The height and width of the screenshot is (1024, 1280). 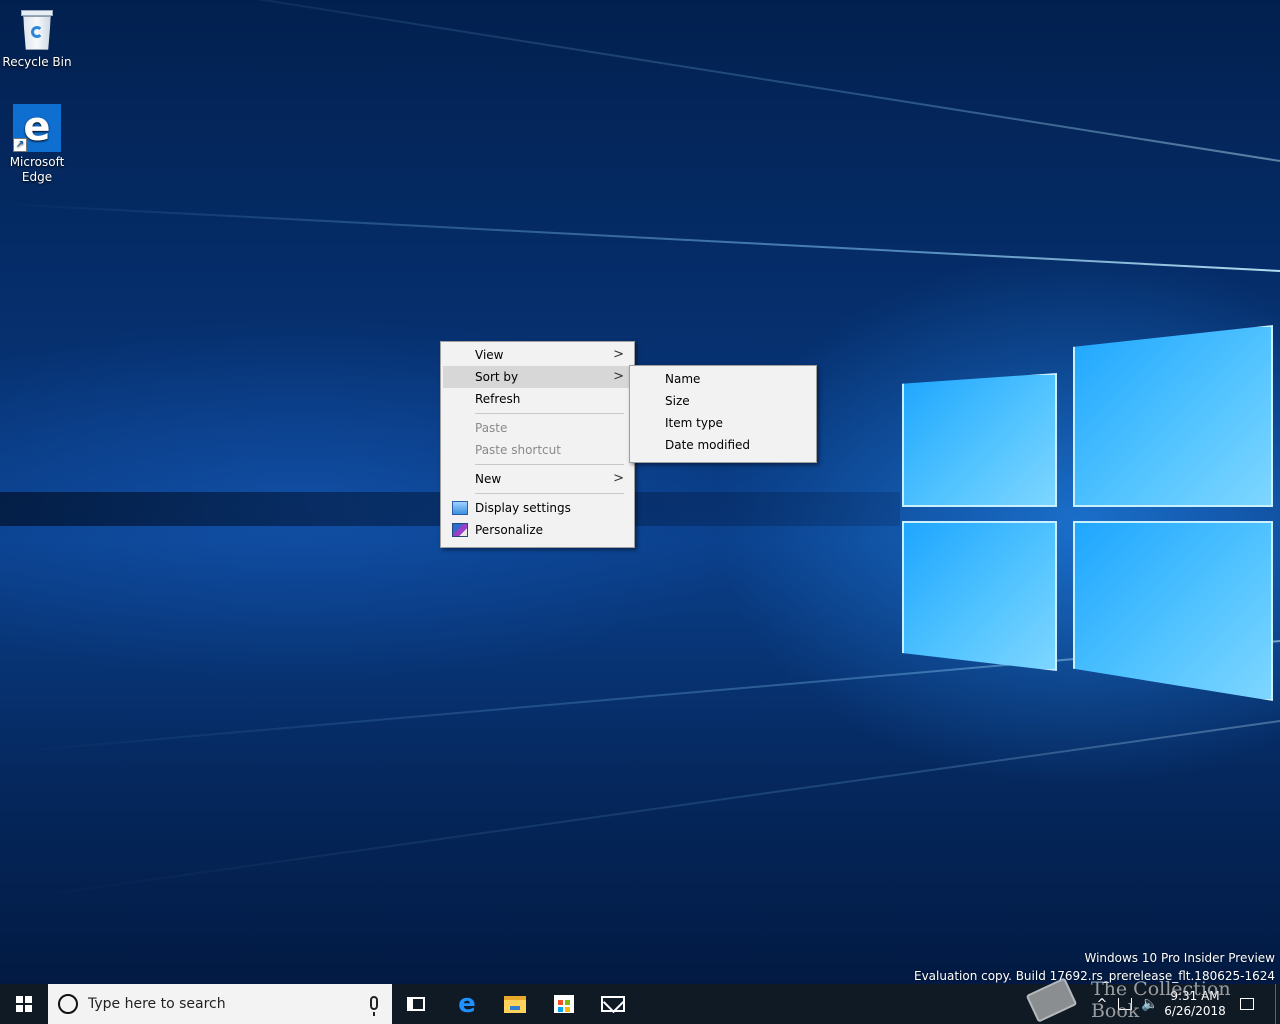 I want to click on menu-item-label: New, so click(x=488, y=479).